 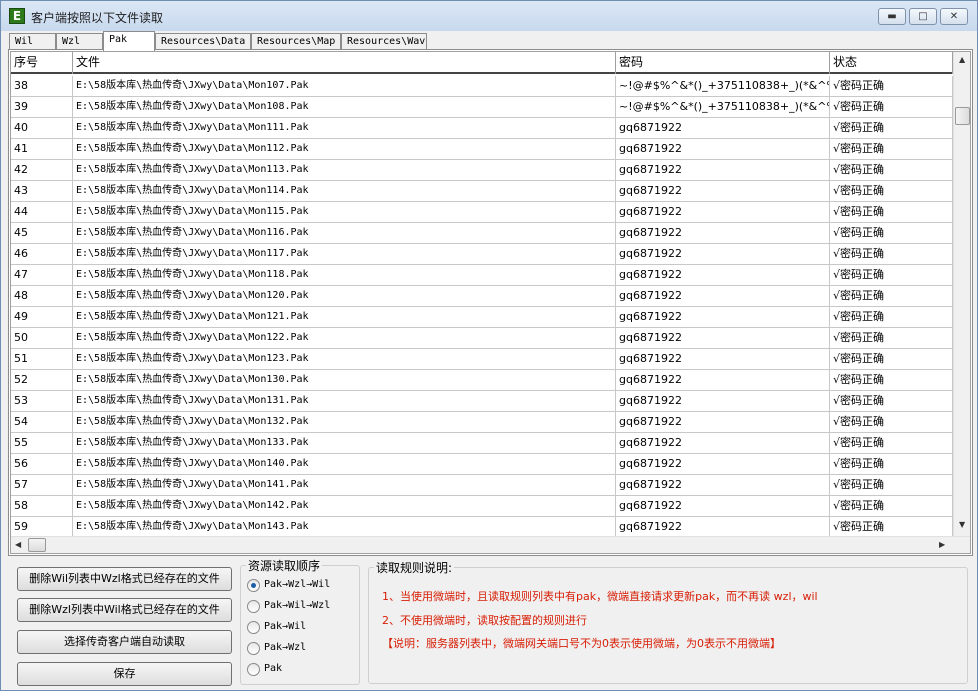 I want to click on read-order-option: Pak→Wil, so click(x=299, y=627).